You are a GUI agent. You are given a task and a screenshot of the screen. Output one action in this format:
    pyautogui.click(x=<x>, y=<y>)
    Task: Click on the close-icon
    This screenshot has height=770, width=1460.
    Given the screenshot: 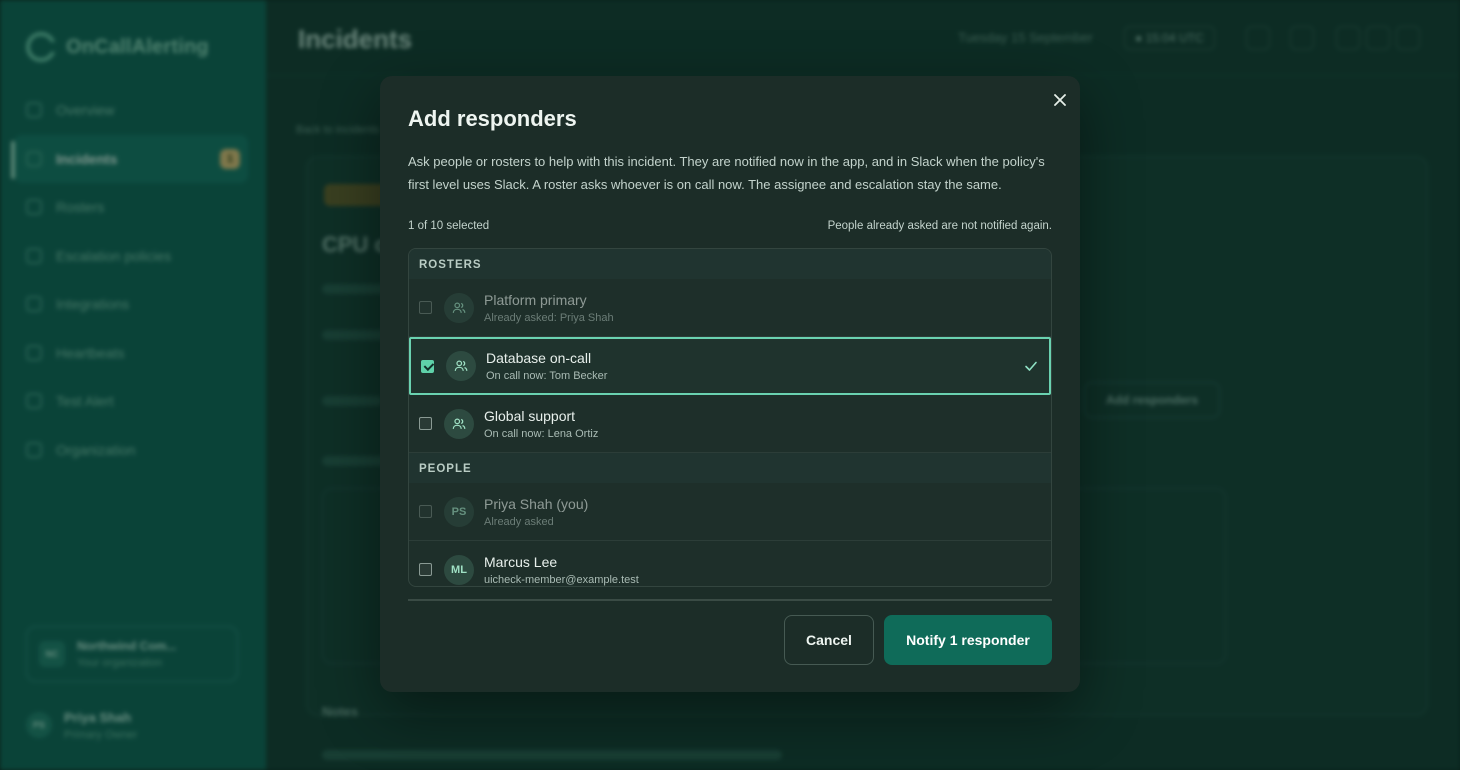 What is the action you would take?
    pyautogui.click(x=1060, y=100)
    